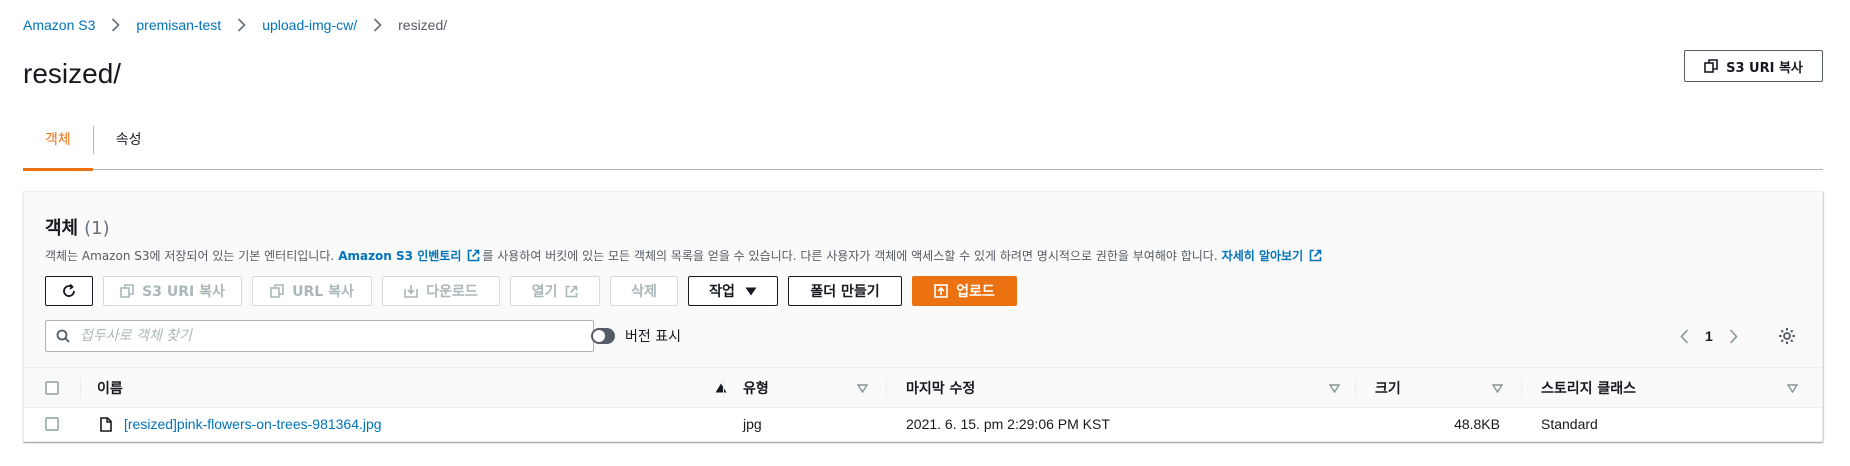 The height and width of the screenshot is (466, 1850). I want to click on download-label: 다운로드, so click(452, 292).